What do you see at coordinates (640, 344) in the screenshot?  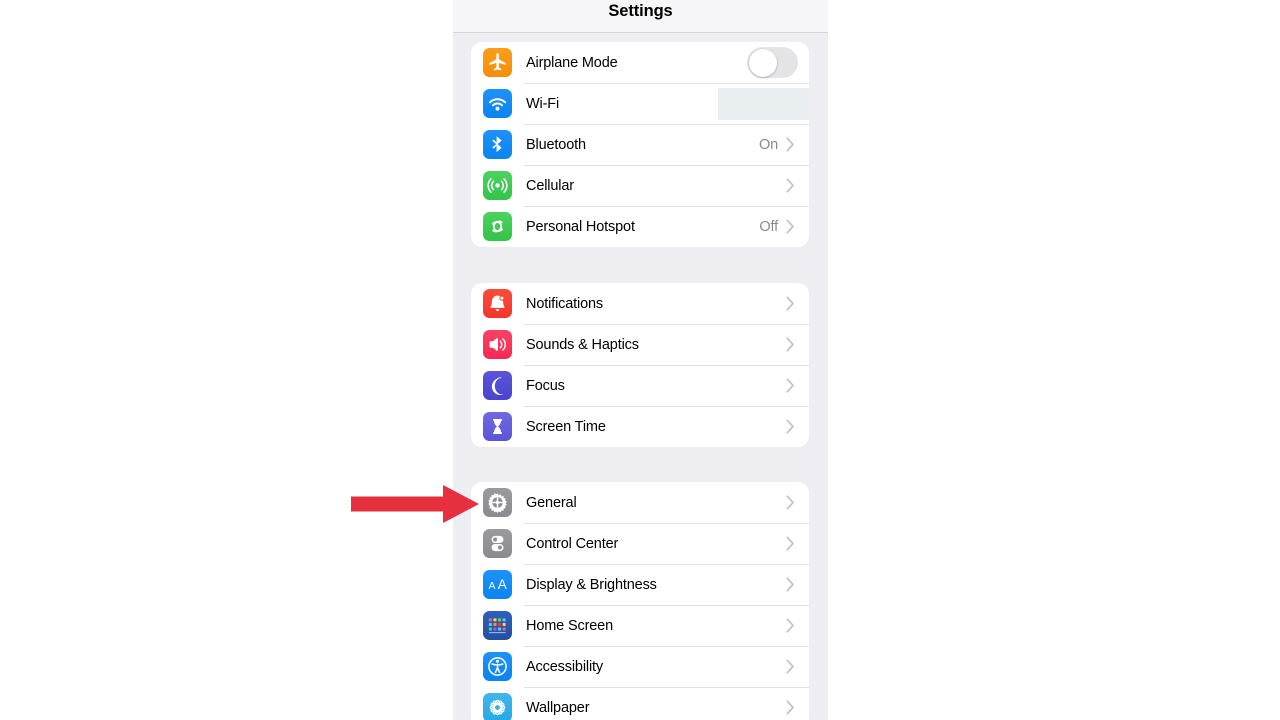 I see `settings-row-sounds-haptics: Sounds & Haptics` at bounding box center [640, 344].